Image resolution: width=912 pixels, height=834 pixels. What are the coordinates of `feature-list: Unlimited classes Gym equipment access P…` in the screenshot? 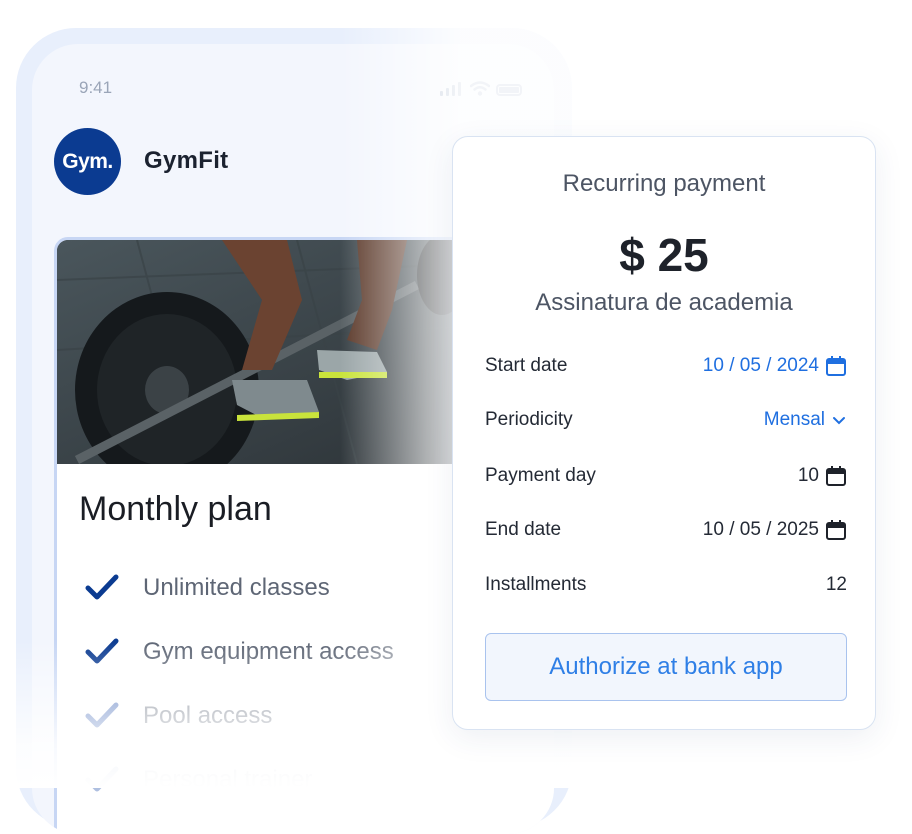 It's located at (239, 684).